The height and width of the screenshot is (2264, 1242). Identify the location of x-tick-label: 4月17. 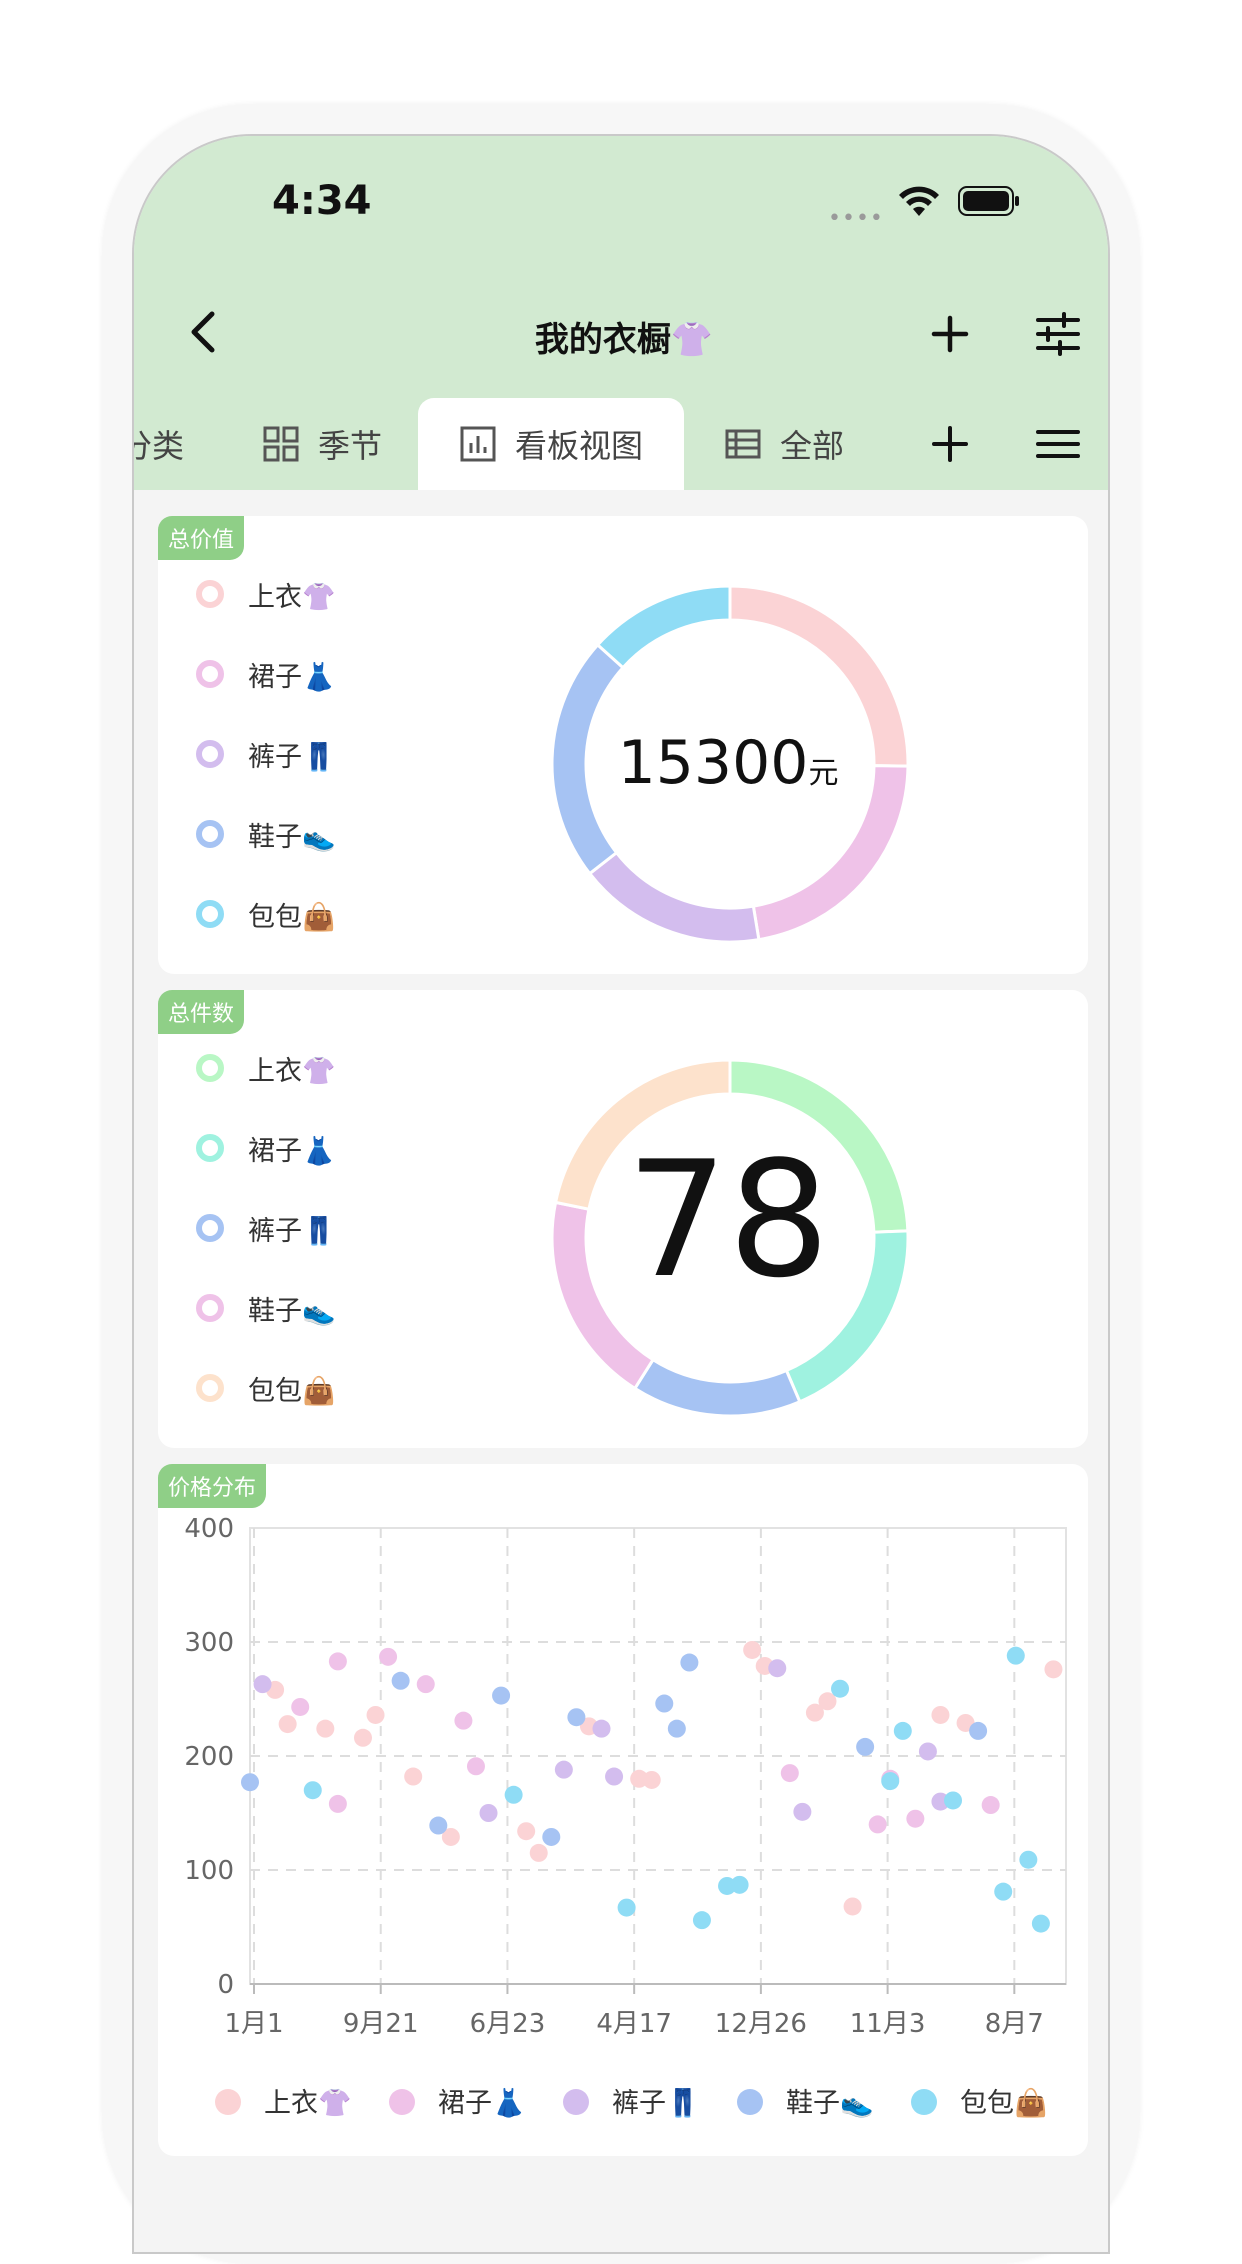
(634, 2024).